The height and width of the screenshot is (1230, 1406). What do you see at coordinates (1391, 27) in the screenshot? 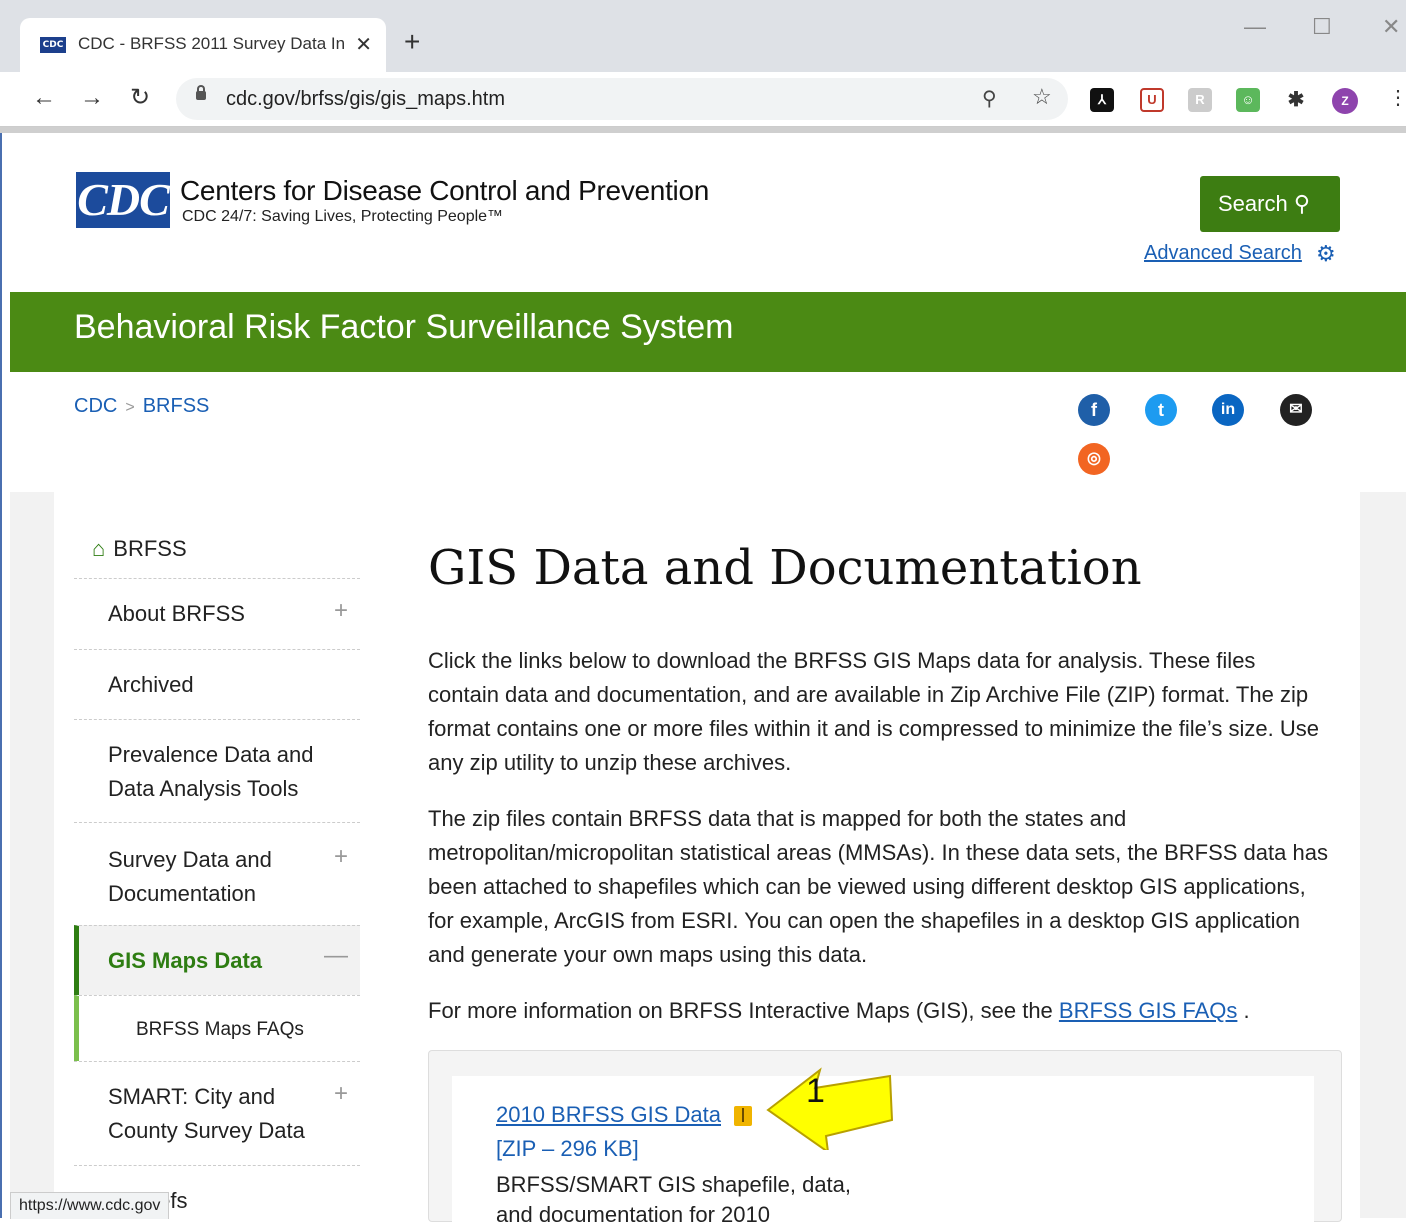
I see `close-window-icon: ✕` at bounding box center [1391, 27].